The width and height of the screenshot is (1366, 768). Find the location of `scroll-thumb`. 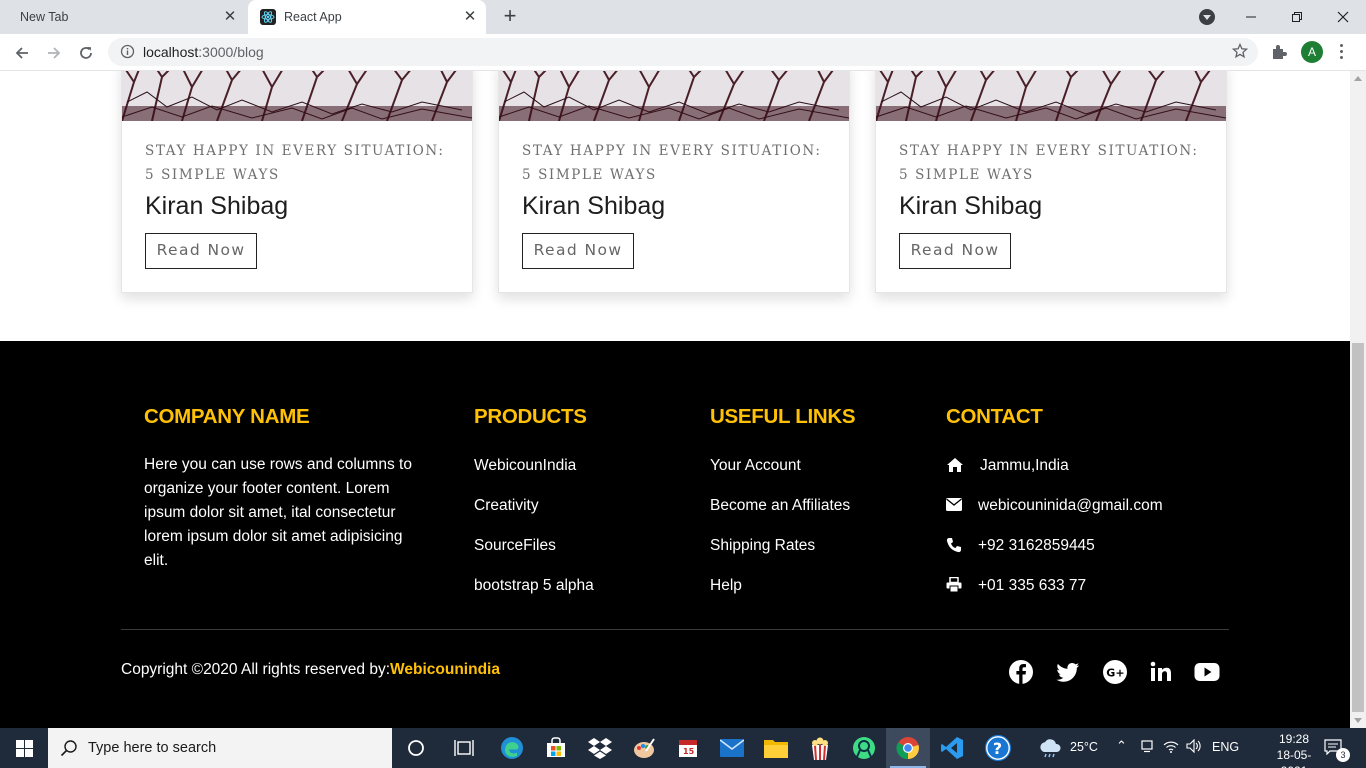

scroll-thumb is located at coordinates (1358, 527).